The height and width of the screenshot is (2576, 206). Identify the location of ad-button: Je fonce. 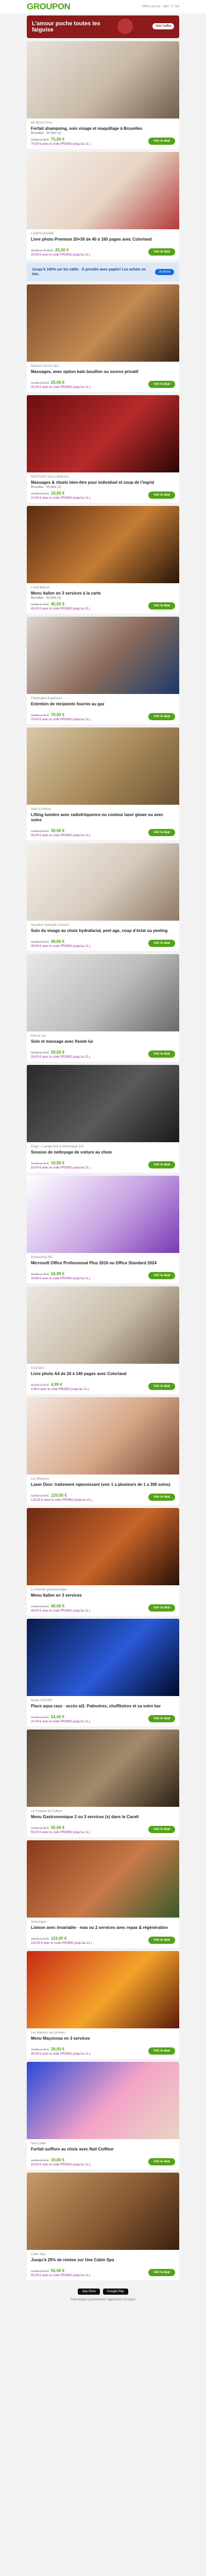
(164, 272).